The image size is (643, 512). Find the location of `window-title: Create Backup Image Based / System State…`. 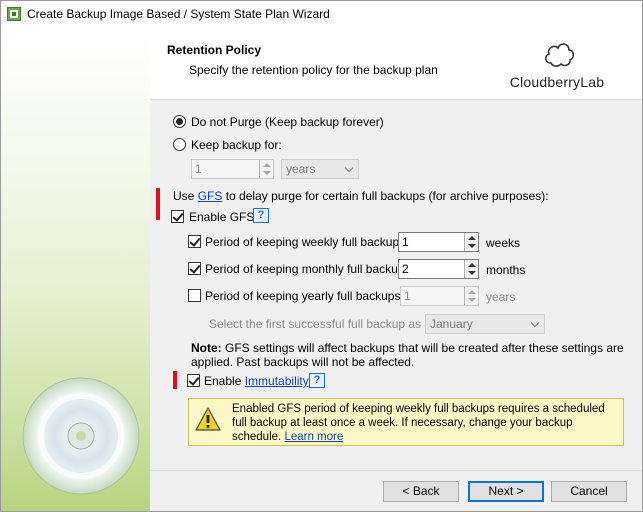

window-title: Create Backup Image Based / System State… is located at coordinates (178, 14).